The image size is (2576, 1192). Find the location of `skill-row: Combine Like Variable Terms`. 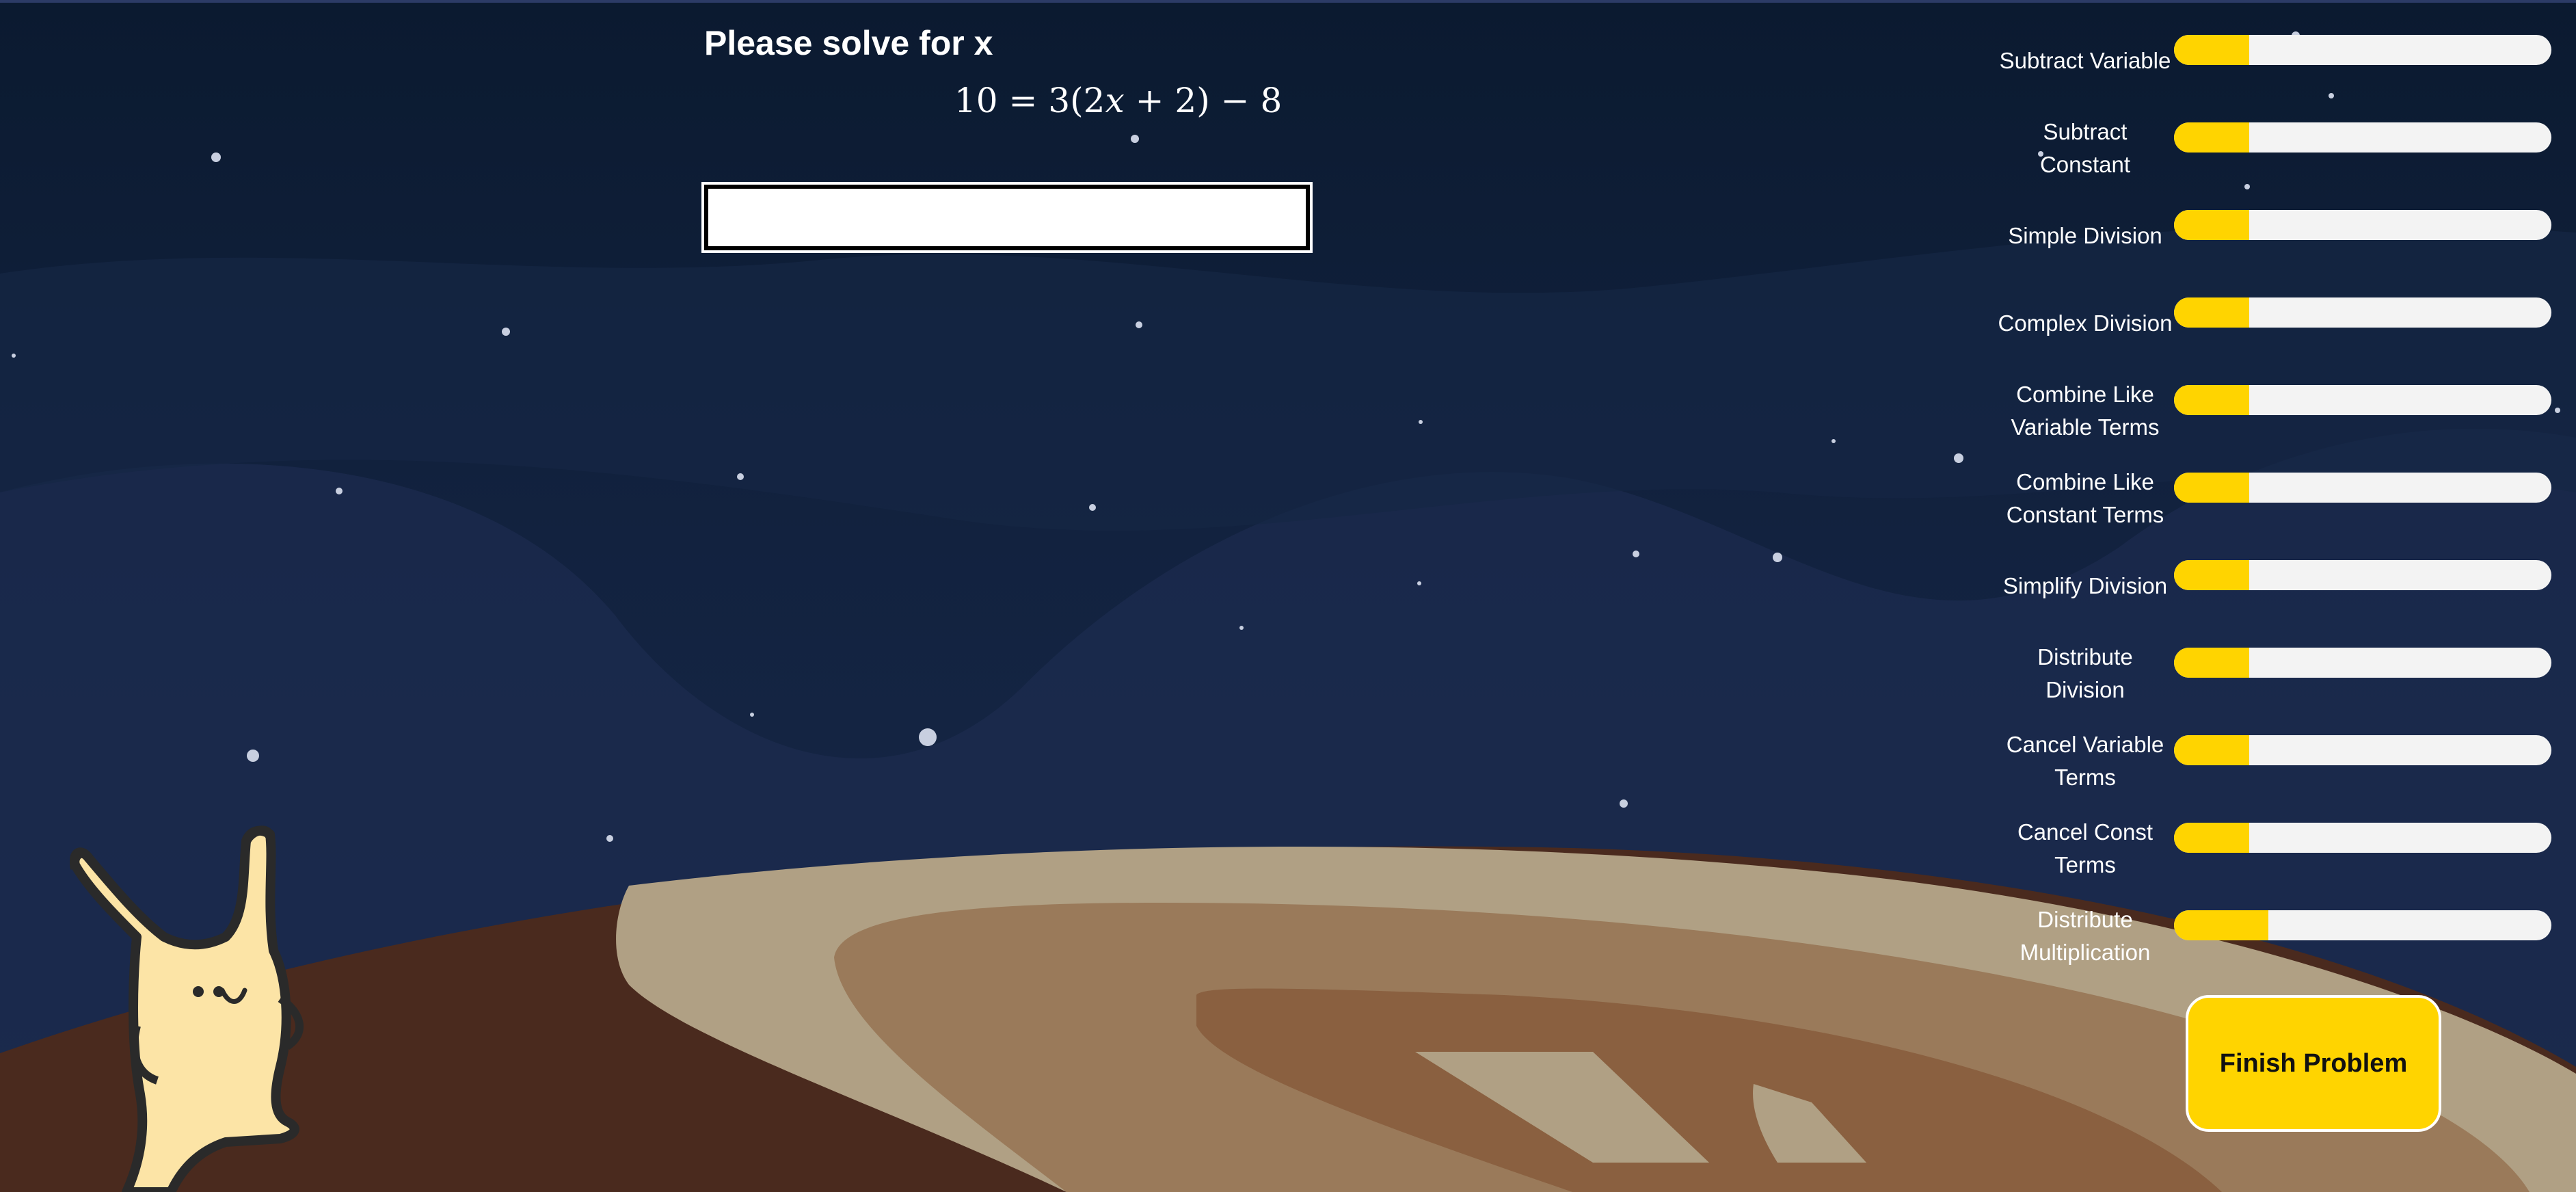

skill-row: Combine Like Variable Terms is located at coordinates (2276, 411).